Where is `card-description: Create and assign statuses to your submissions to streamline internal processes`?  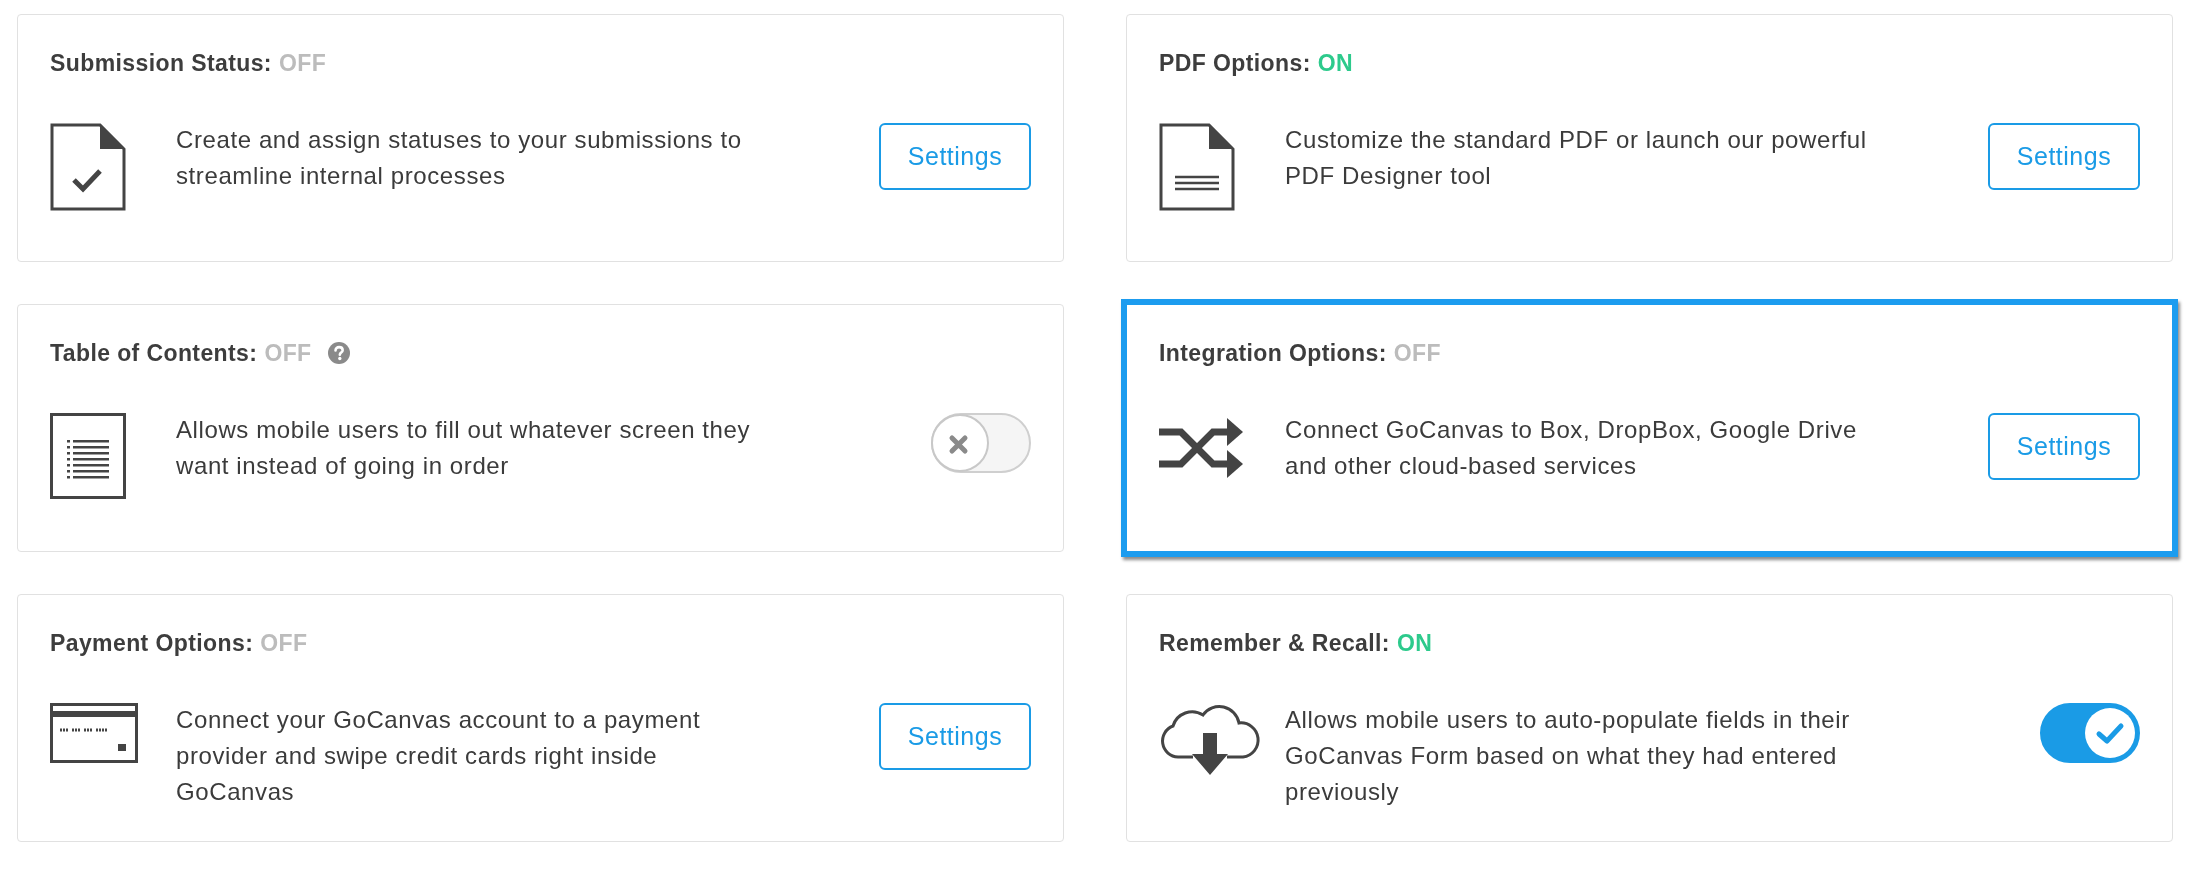 card-description: Create and assign statuses to your submissions to streamline internal processes is located at coordinates (459, 158).